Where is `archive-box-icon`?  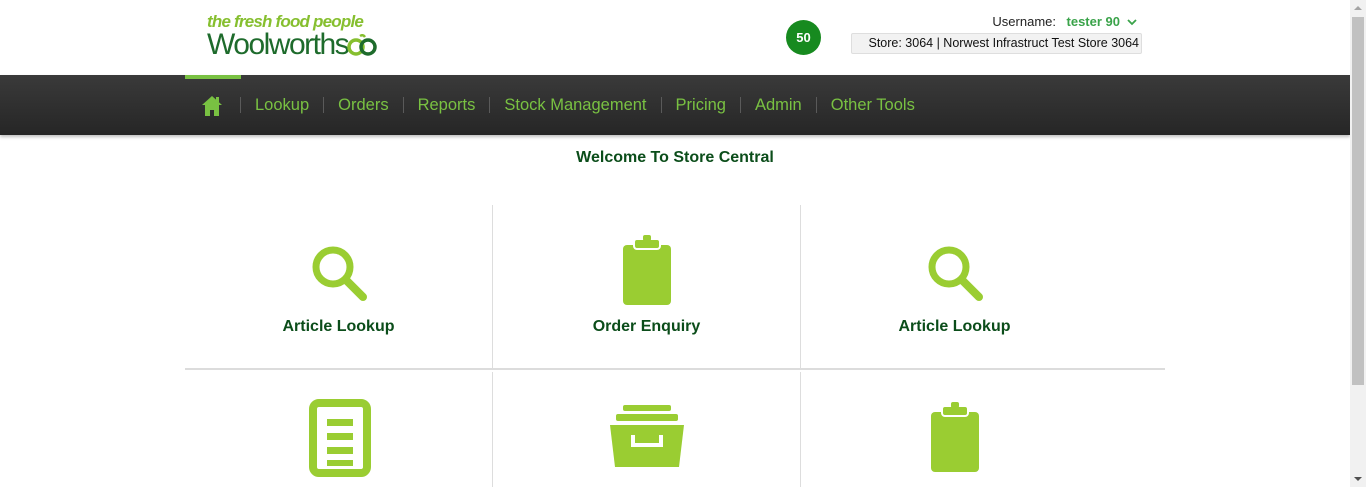 archive-box-icon is located at coordinates (647, 436).